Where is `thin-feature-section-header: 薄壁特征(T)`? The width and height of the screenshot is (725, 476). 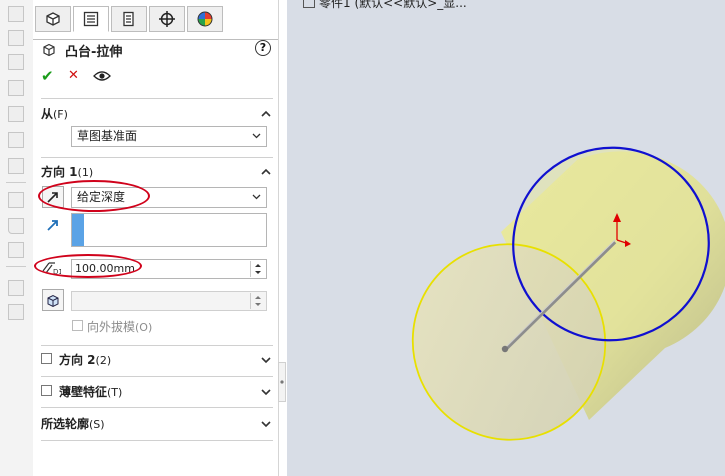 thin-feature-section-header: 薄壁特征(T) is located at coordinates (157, 392).